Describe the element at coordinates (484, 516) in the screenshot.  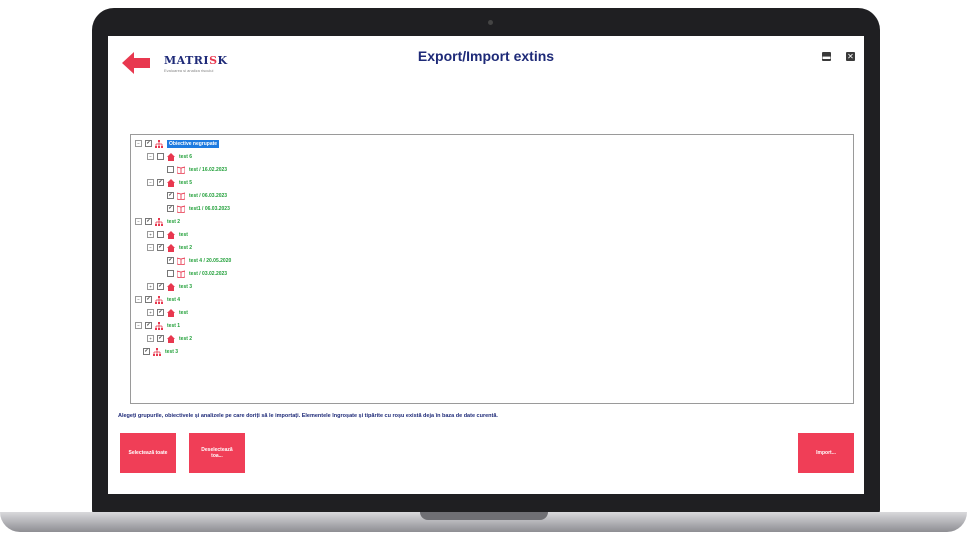
I see `laptop-notch` at that location.